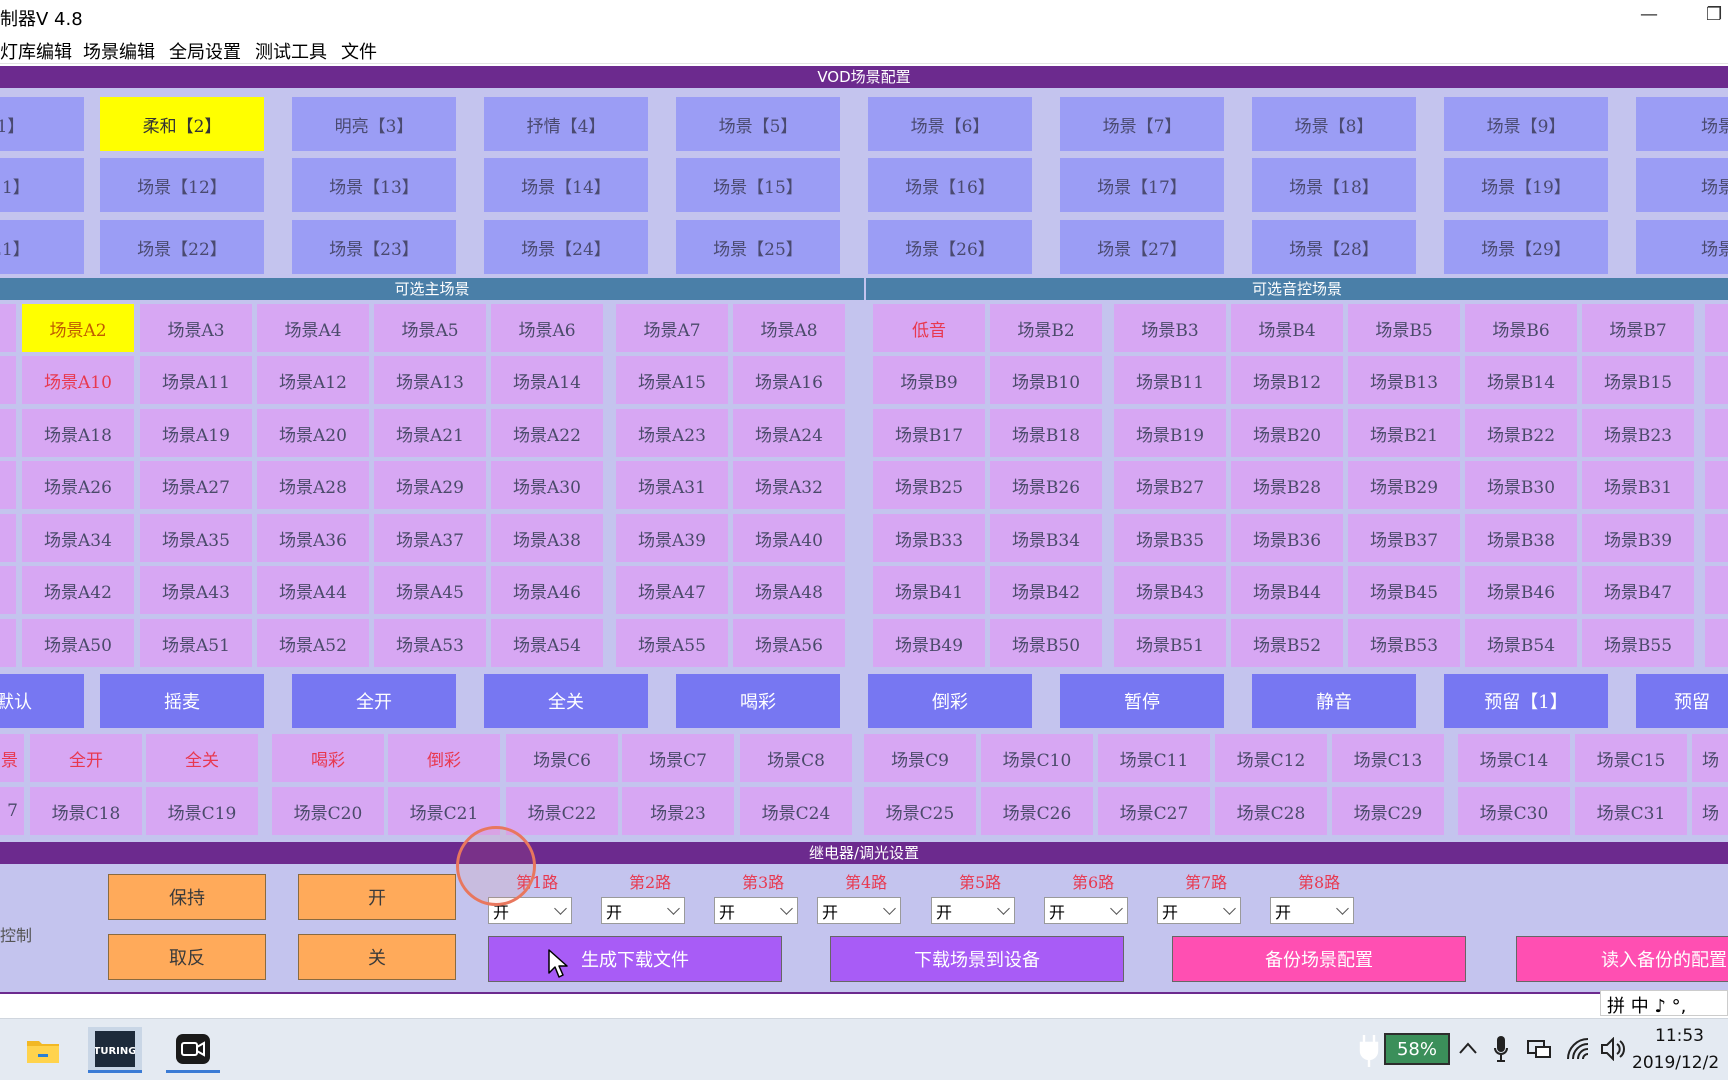  Describe the element at coordinates (202, 758) in the screenshot. I see `c-scene-button: 全关` at that location.